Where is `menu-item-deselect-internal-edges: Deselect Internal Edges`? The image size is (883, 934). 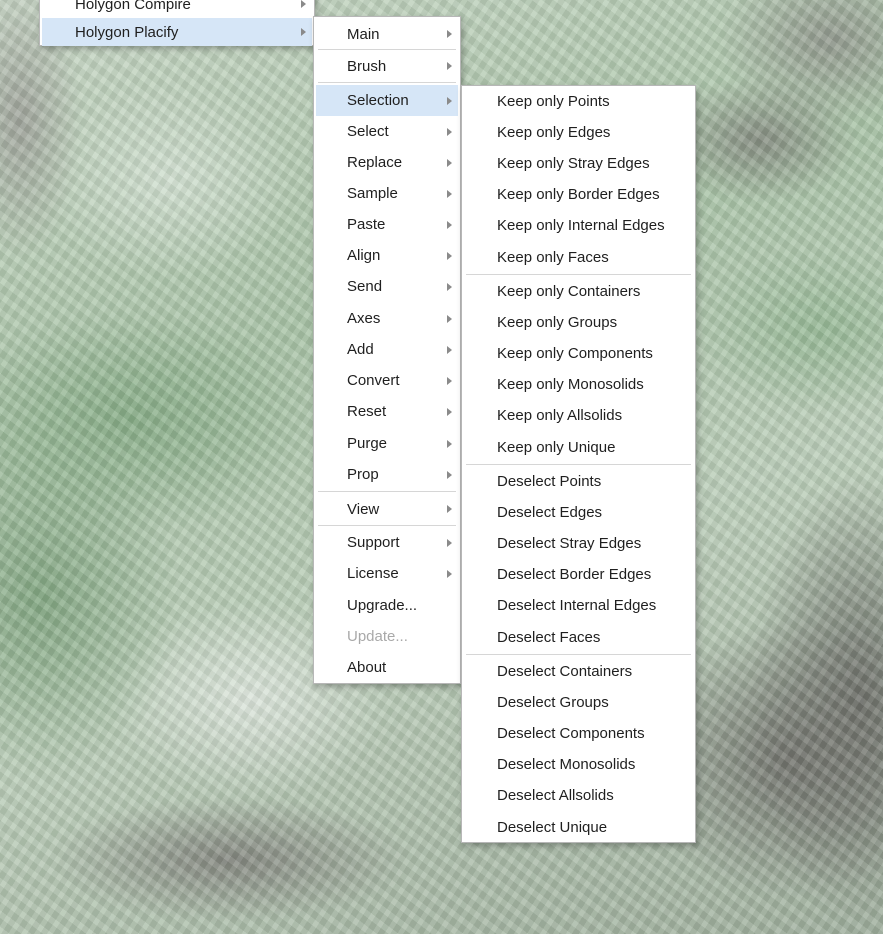 menu-item-deselect-internal-edges: Deselect Internal Edges is located at coordinates (578, 605).